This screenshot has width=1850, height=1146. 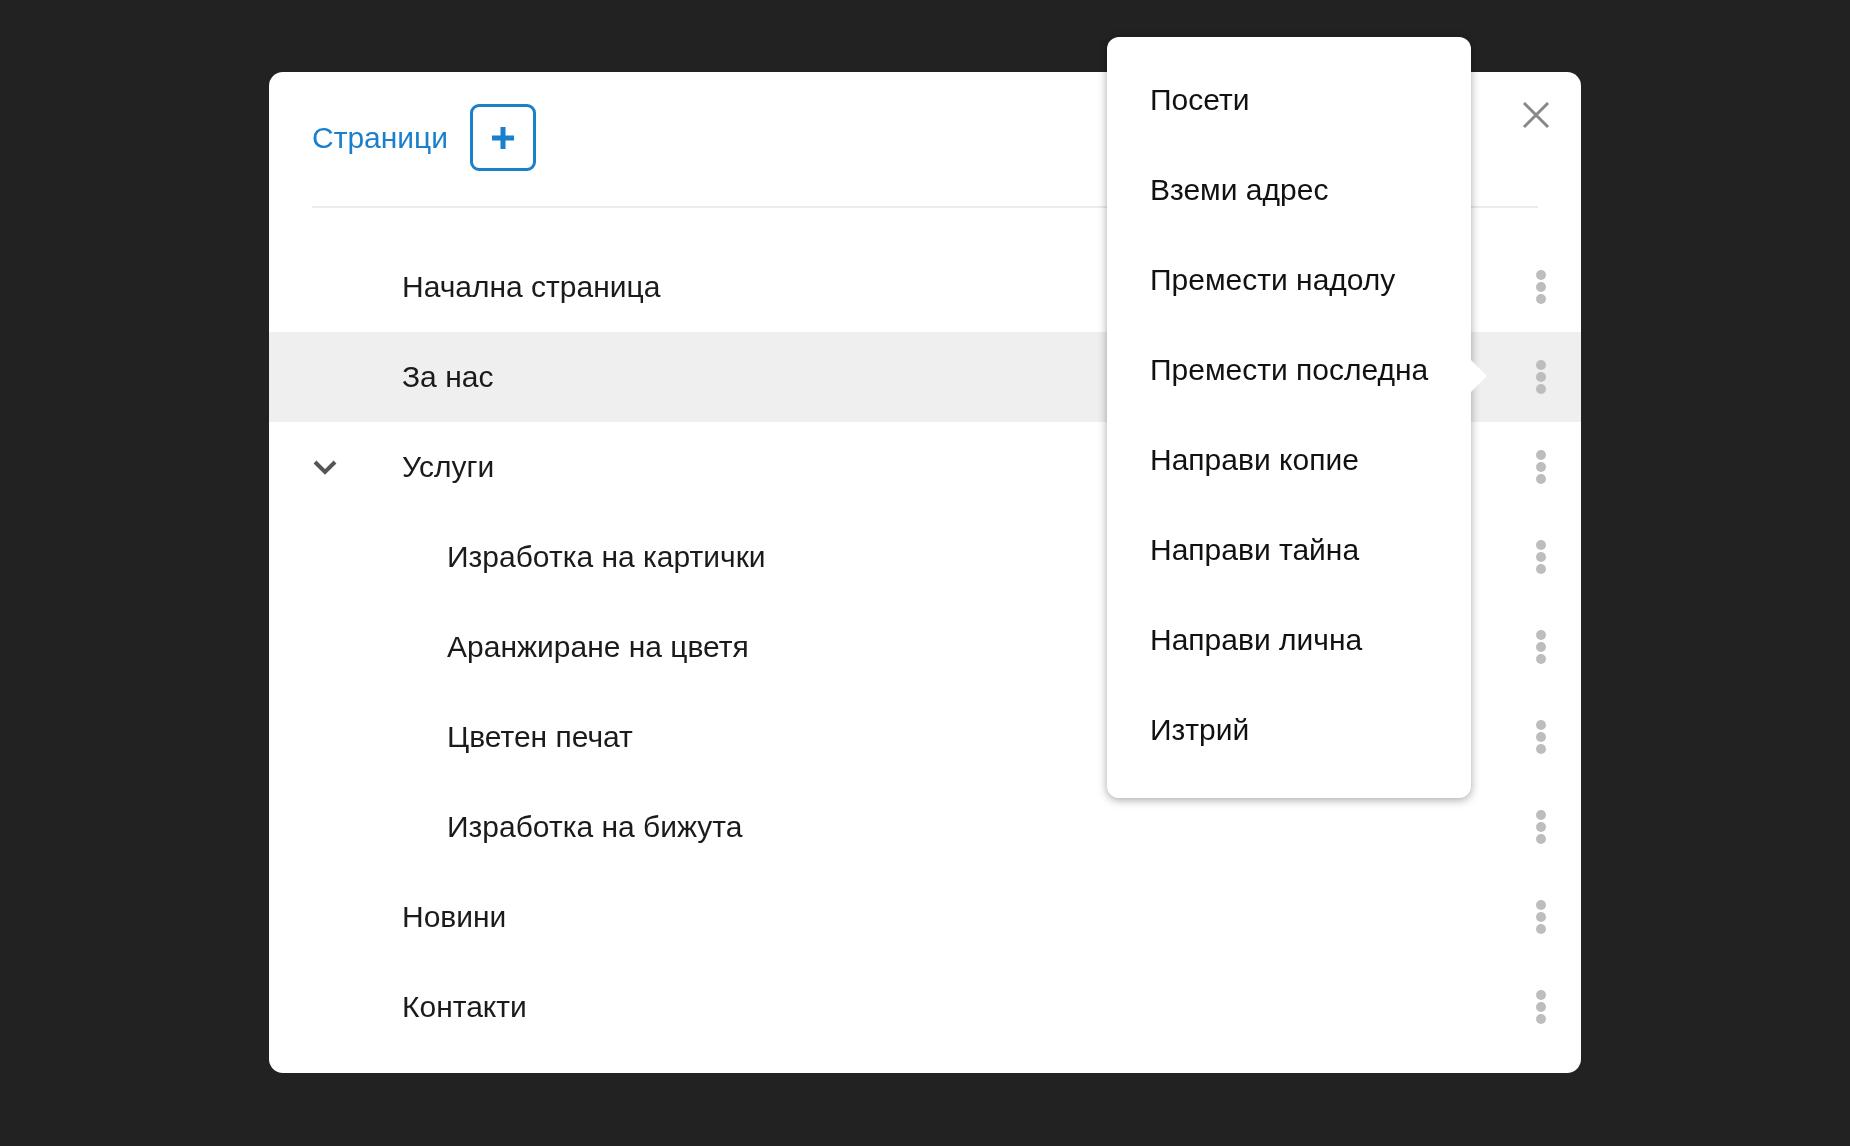 I want to click on chevron-icon, so click(x=325, y=467).